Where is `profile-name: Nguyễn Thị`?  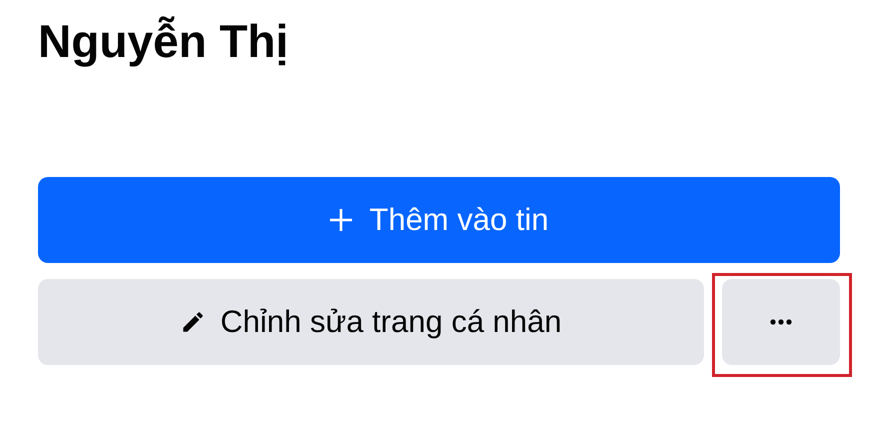
profile-name: Nguyễn Thị is located at coordinates (164, 41).